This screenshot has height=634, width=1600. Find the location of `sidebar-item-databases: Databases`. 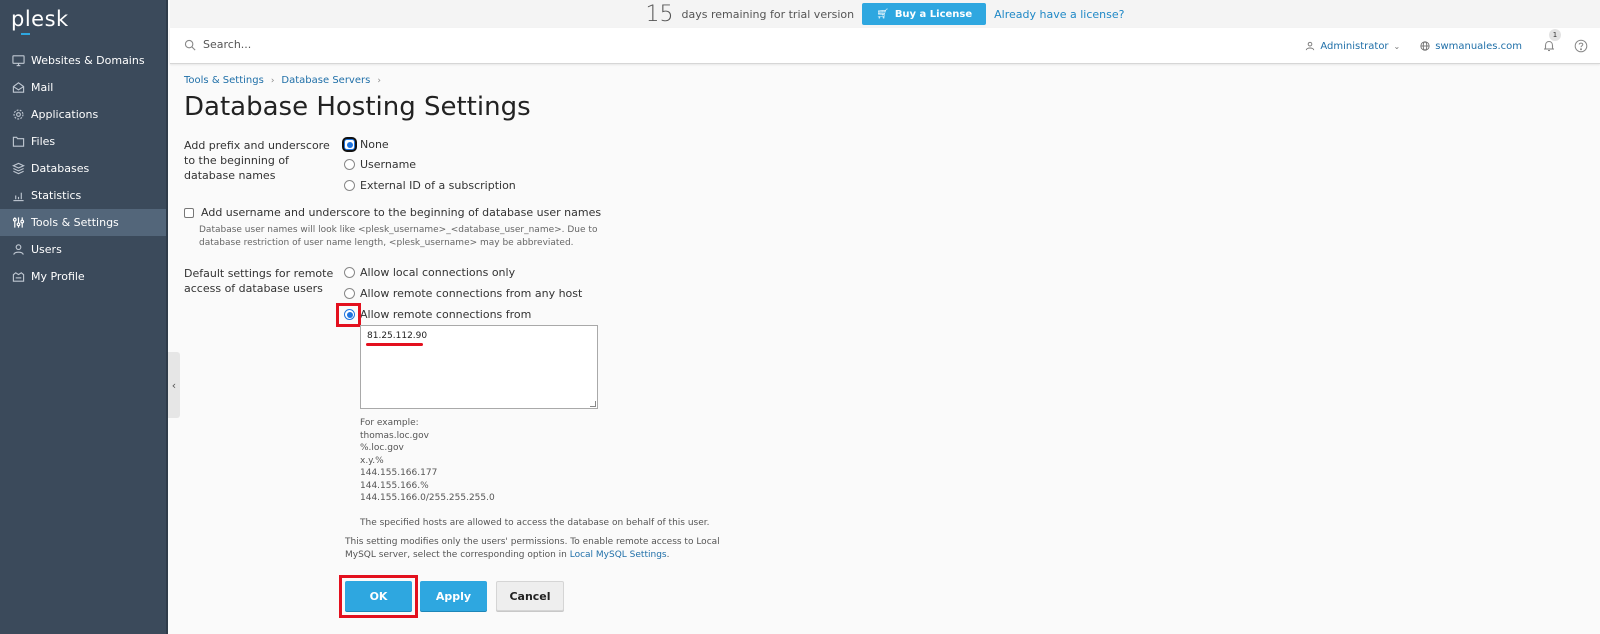

sidebar-item-databases: Databases is located at coordinates (83, 168).